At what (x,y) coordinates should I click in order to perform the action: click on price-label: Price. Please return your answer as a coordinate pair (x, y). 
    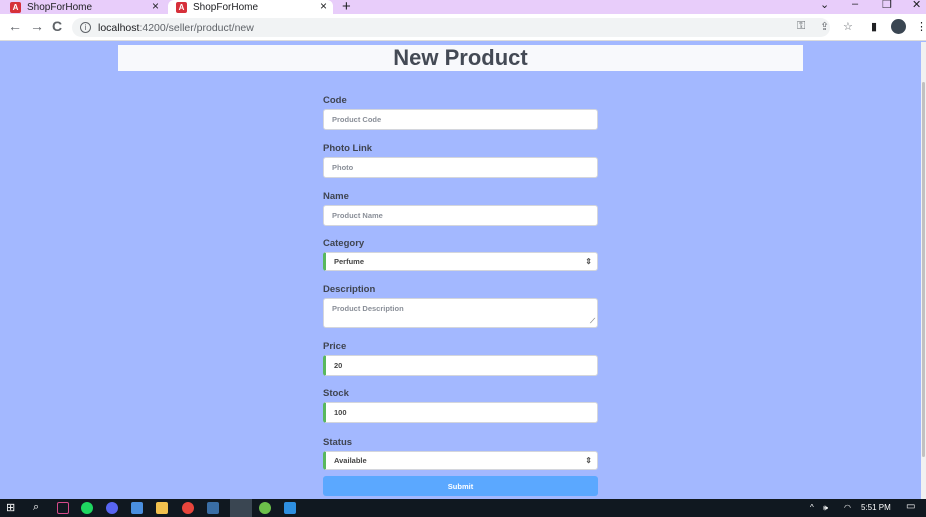
    Looking at the image, I should click on (335, 346).